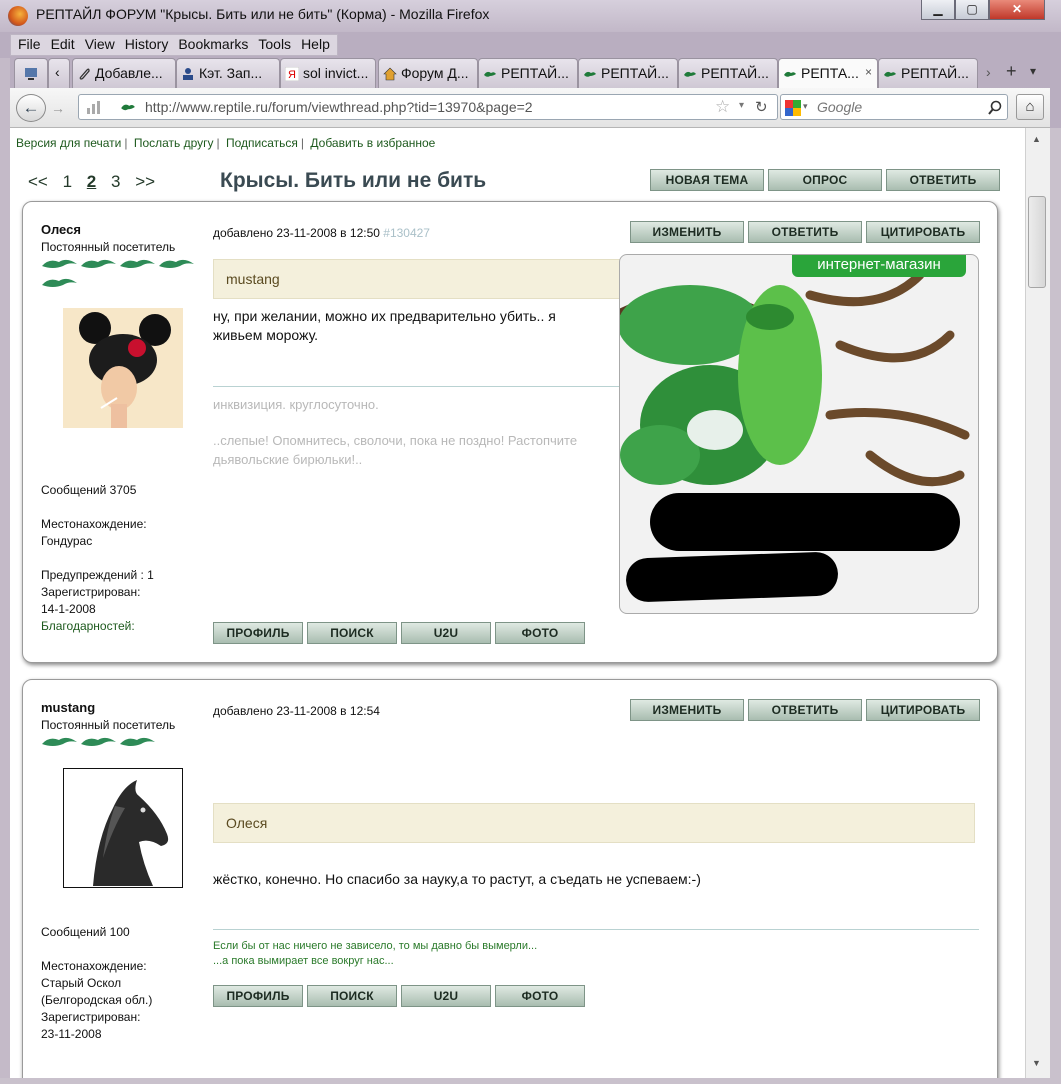 The width and height of the screenshot is (1061, 1084). I want to click on firefox-logo-icon, so click(18, 16).